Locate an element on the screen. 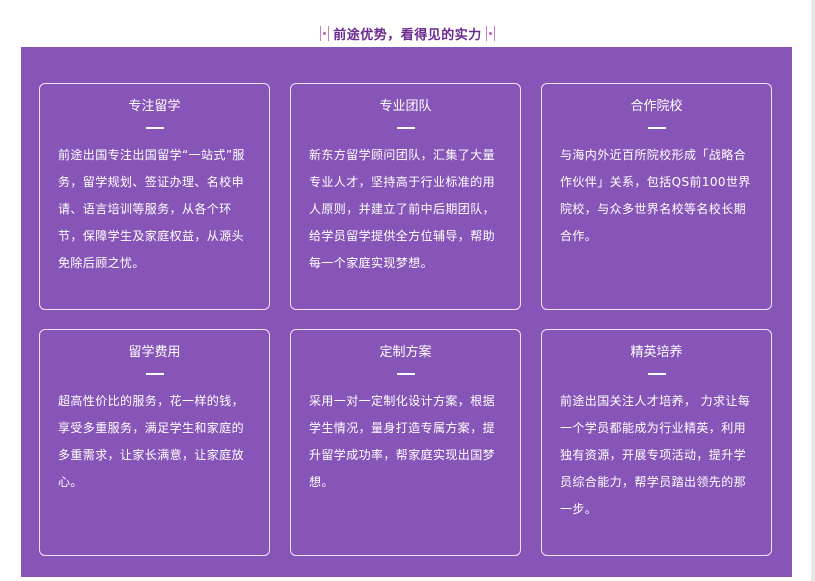 The width and height of the screenshot is (815, 581). card-title: 合作院校 is located at coordinates (656, 106).